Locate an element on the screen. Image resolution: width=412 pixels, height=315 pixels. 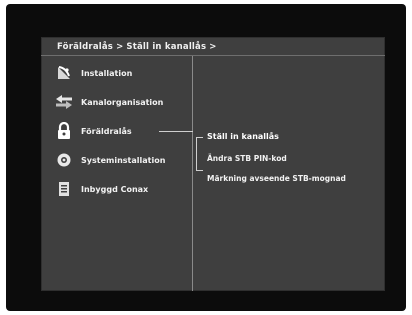
card-icon is located at coordinates (64, 189).